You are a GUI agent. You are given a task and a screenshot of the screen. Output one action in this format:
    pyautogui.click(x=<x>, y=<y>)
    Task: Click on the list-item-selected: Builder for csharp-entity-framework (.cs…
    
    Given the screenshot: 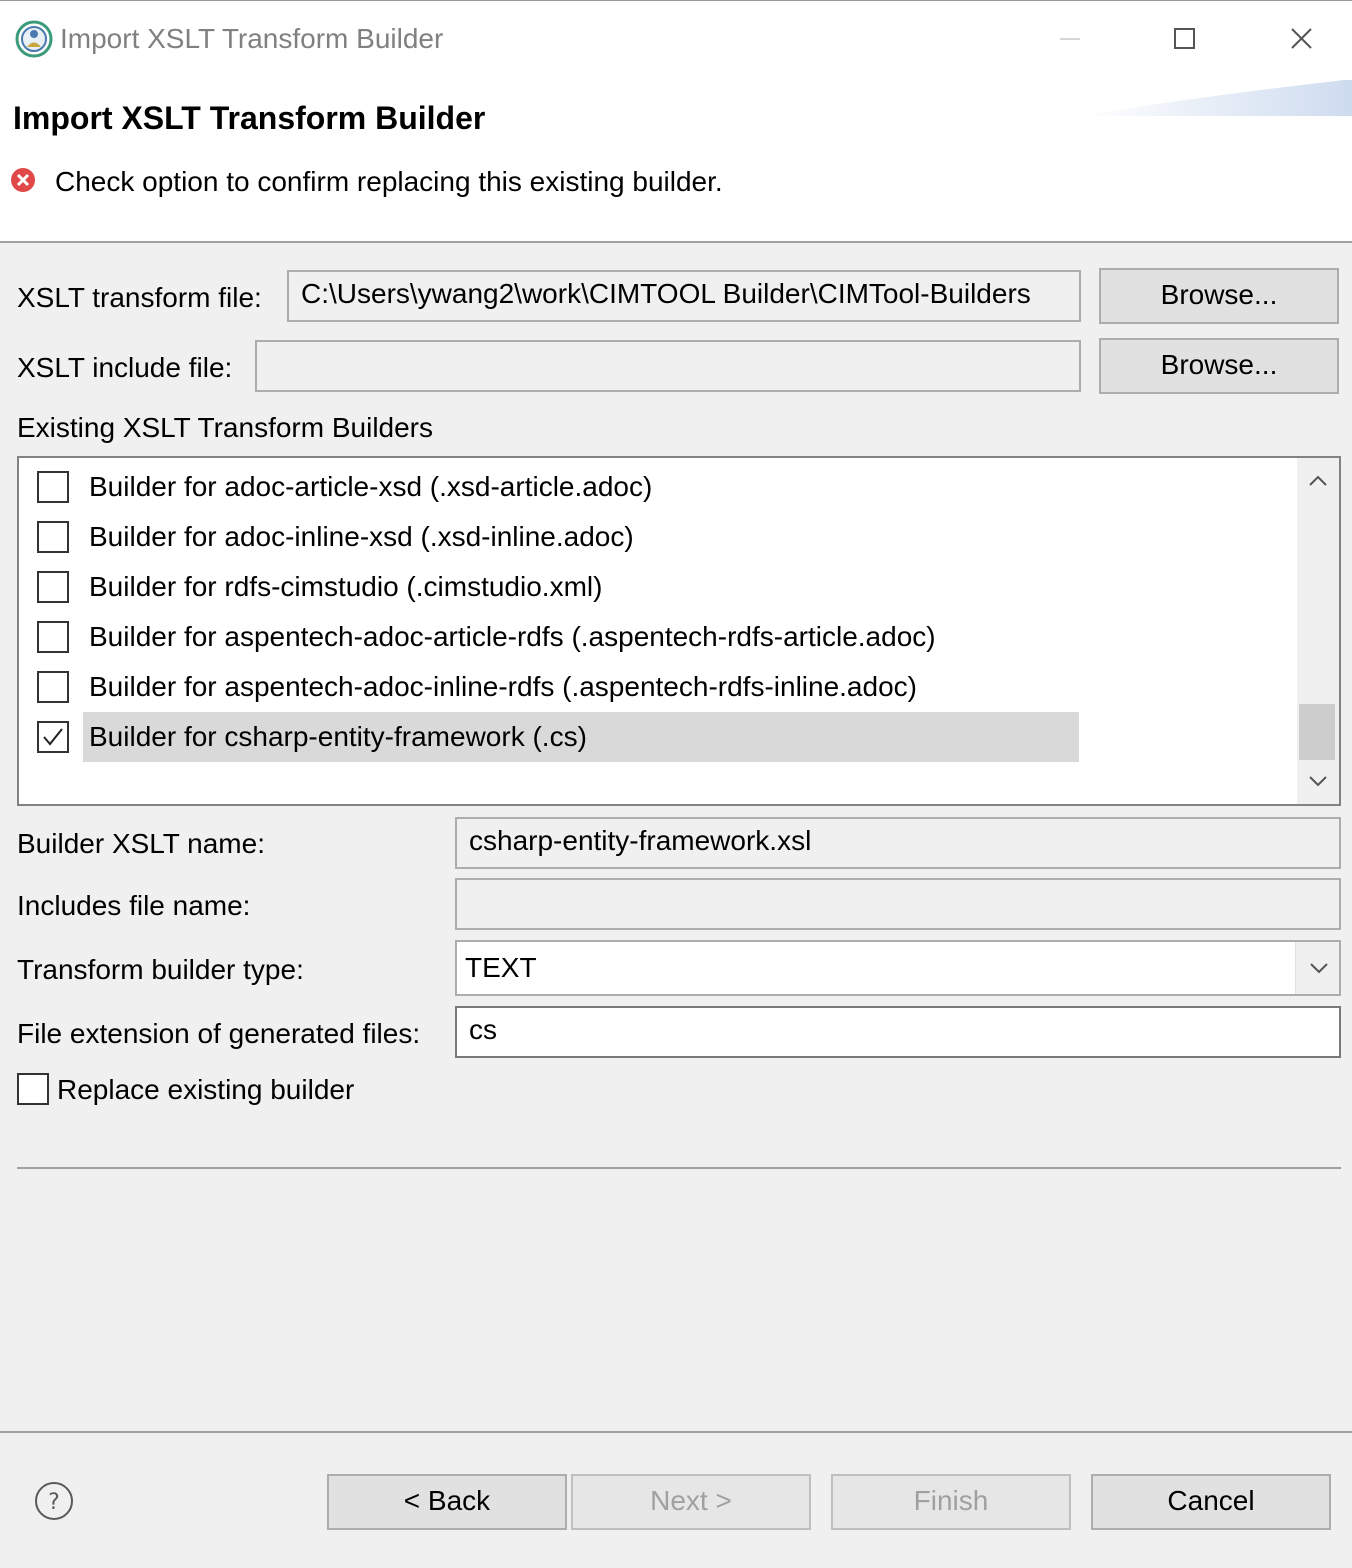 What is the action you would take?
    pyautogui.click(x=659, y=737)
    